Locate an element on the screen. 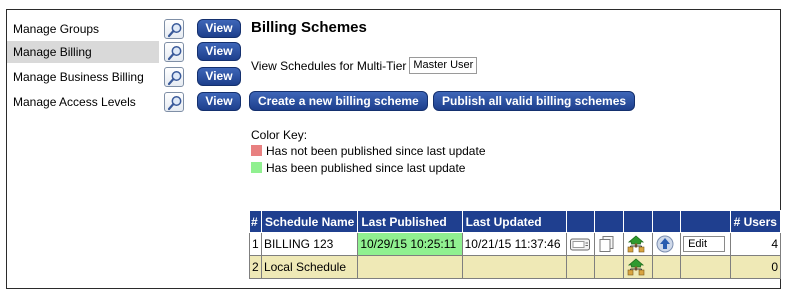  column-header-published: Last Published is located at coordinates (410, 221).